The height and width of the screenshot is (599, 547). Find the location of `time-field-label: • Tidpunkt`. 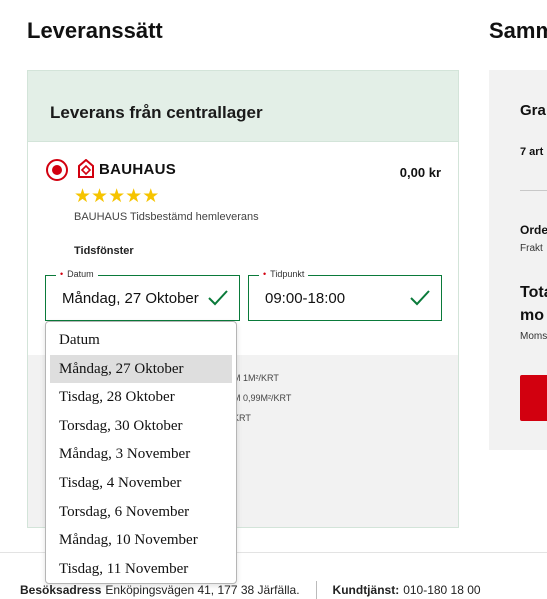

time-field-label: • Tidpunkt is located at coordinates (284, 274).